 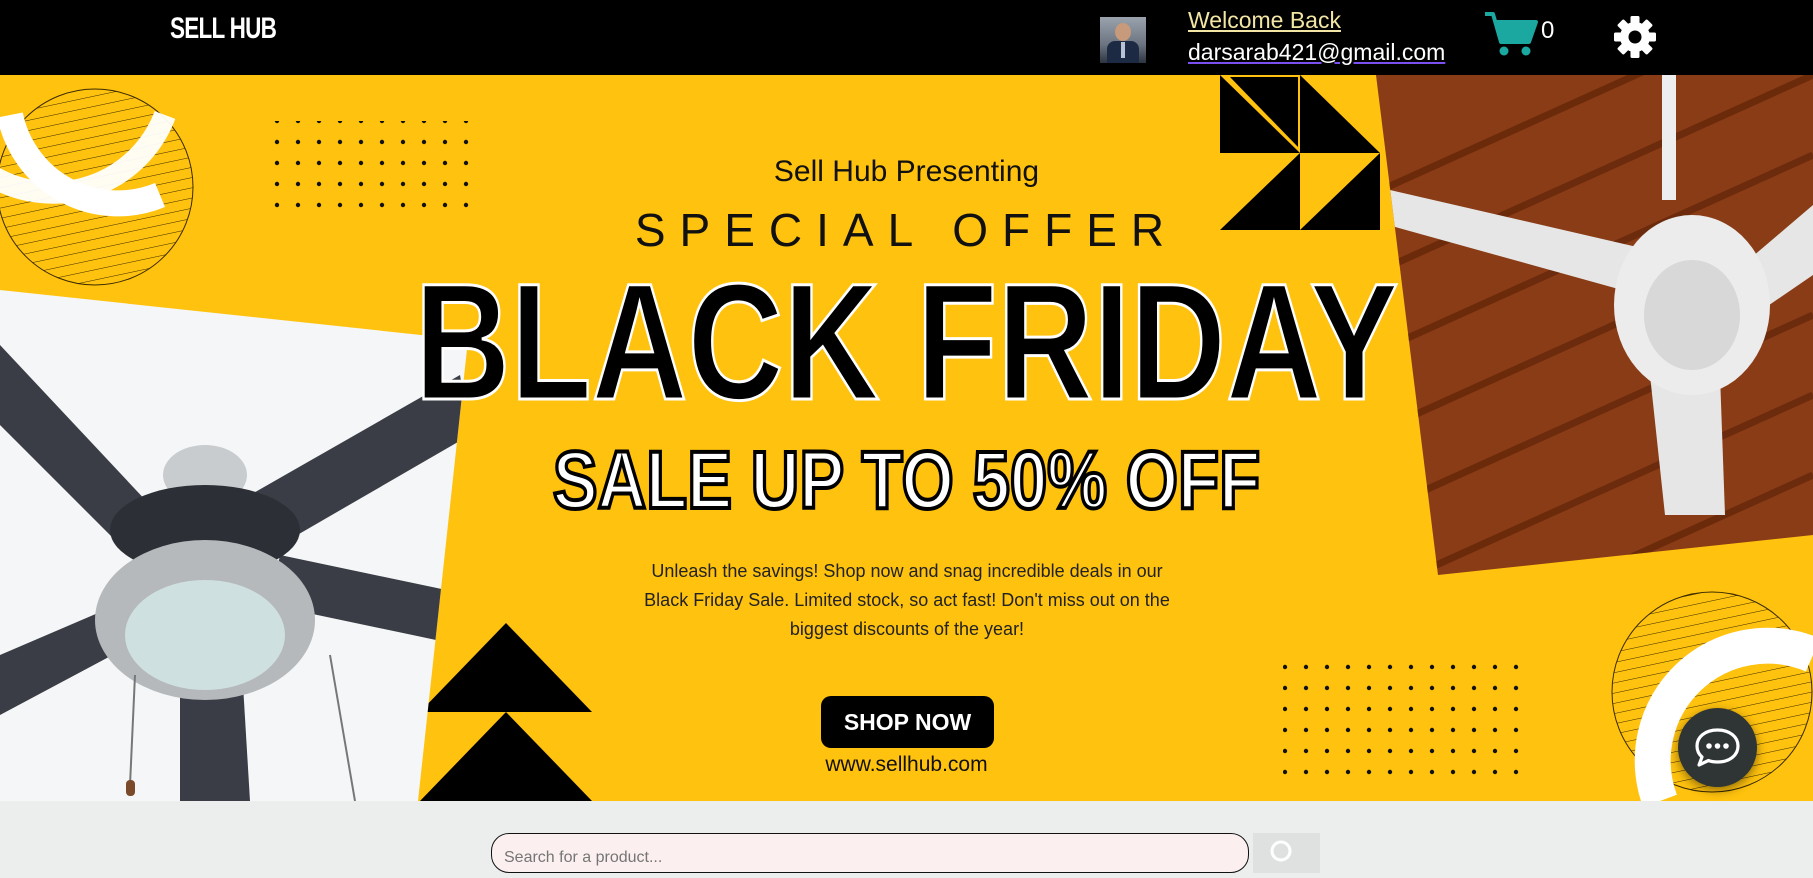 I want to click on banner-special-offer: SPECIAL OFFER, so click(x=906, y=230).